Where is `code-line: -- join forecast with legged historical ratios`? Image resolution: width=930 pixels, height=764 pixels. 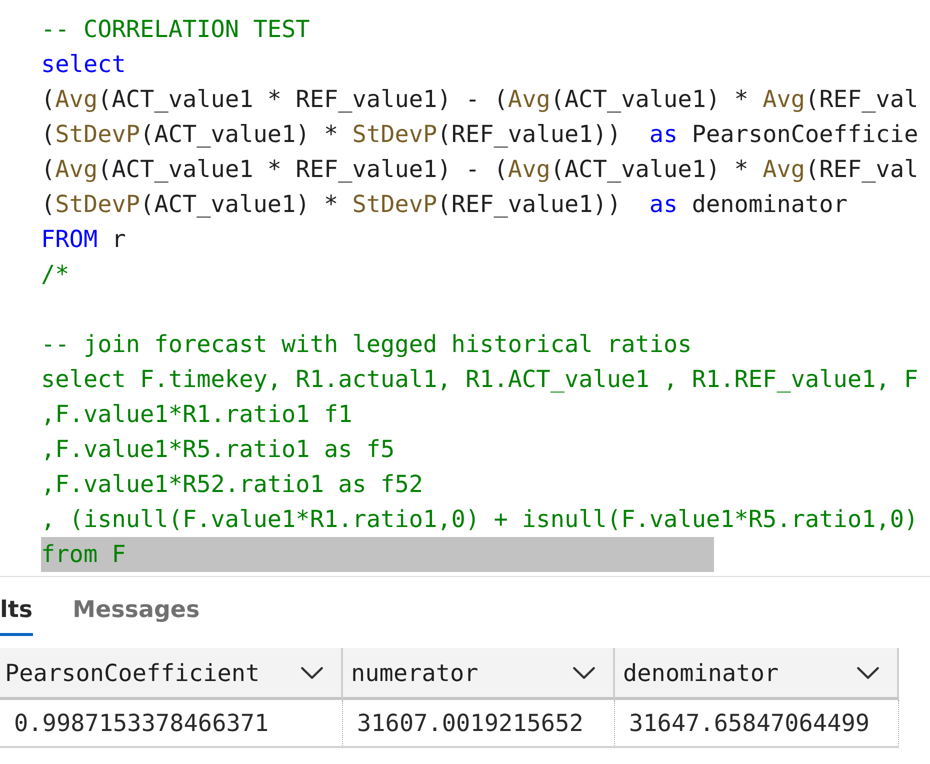
code-line: -- join forecast with legged historical ratios is located at coordinates (366, 344).